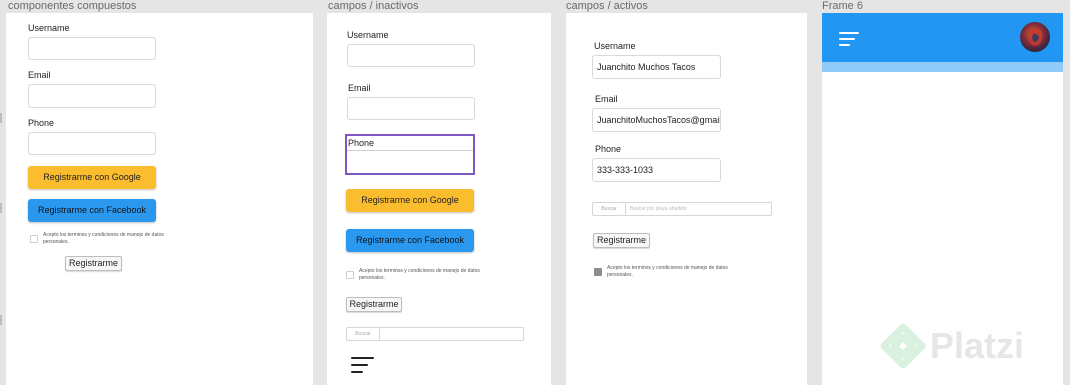 The width and height of the screenshot is (1070, 385). I want to click on phone-field-focused: Phone, so click(410, 154).